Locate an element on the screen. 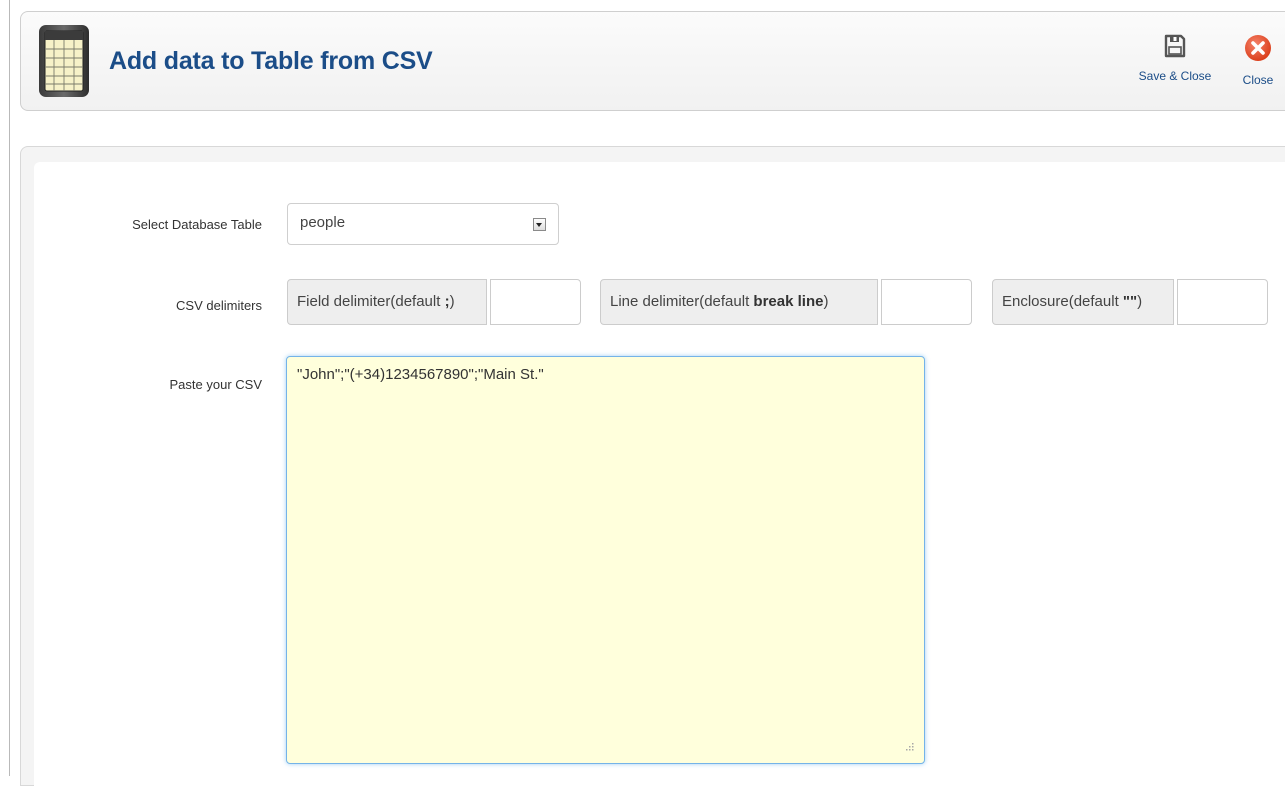 The width and height of the screenshot is (1285, 792). dropdown-arrow-icon is located at coordinates (539, 224).